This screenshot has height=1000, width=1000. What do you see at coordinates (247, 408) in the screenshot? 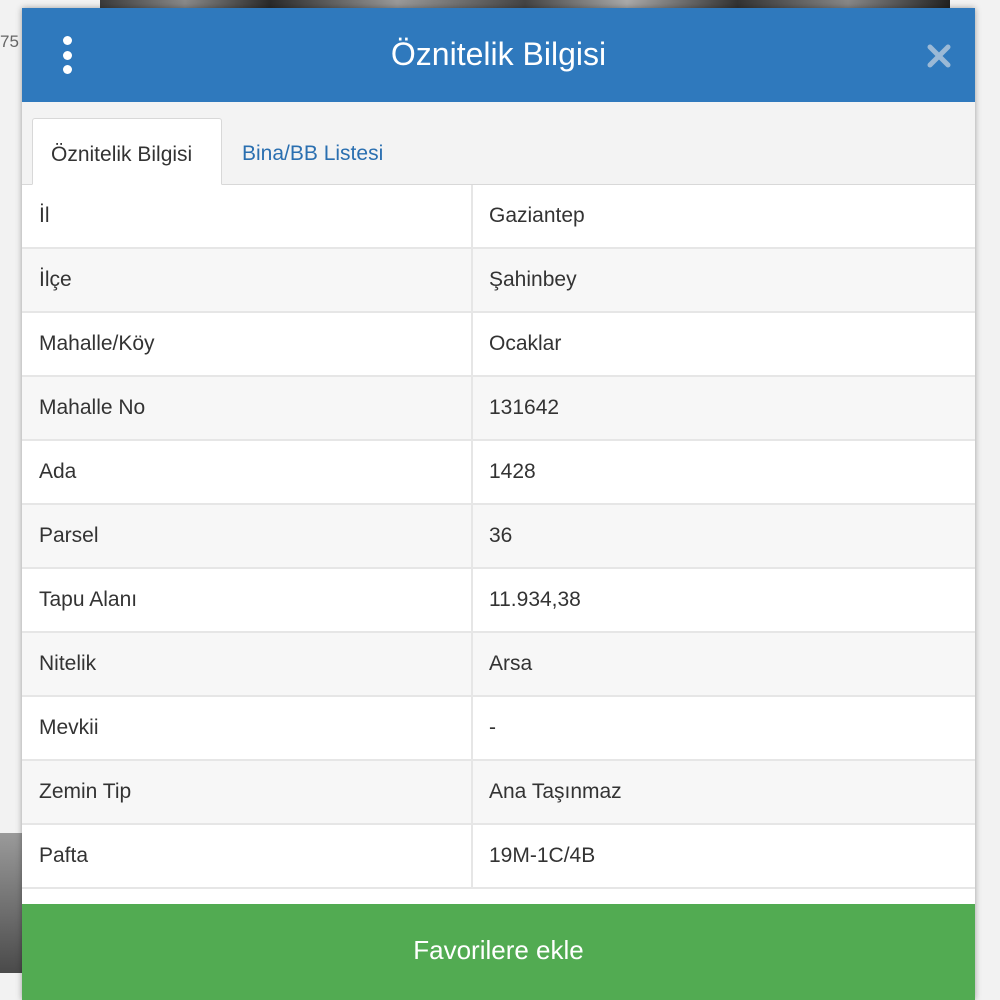
I see `attribute-label: Mahalle No` at bounding box center [247, 408].